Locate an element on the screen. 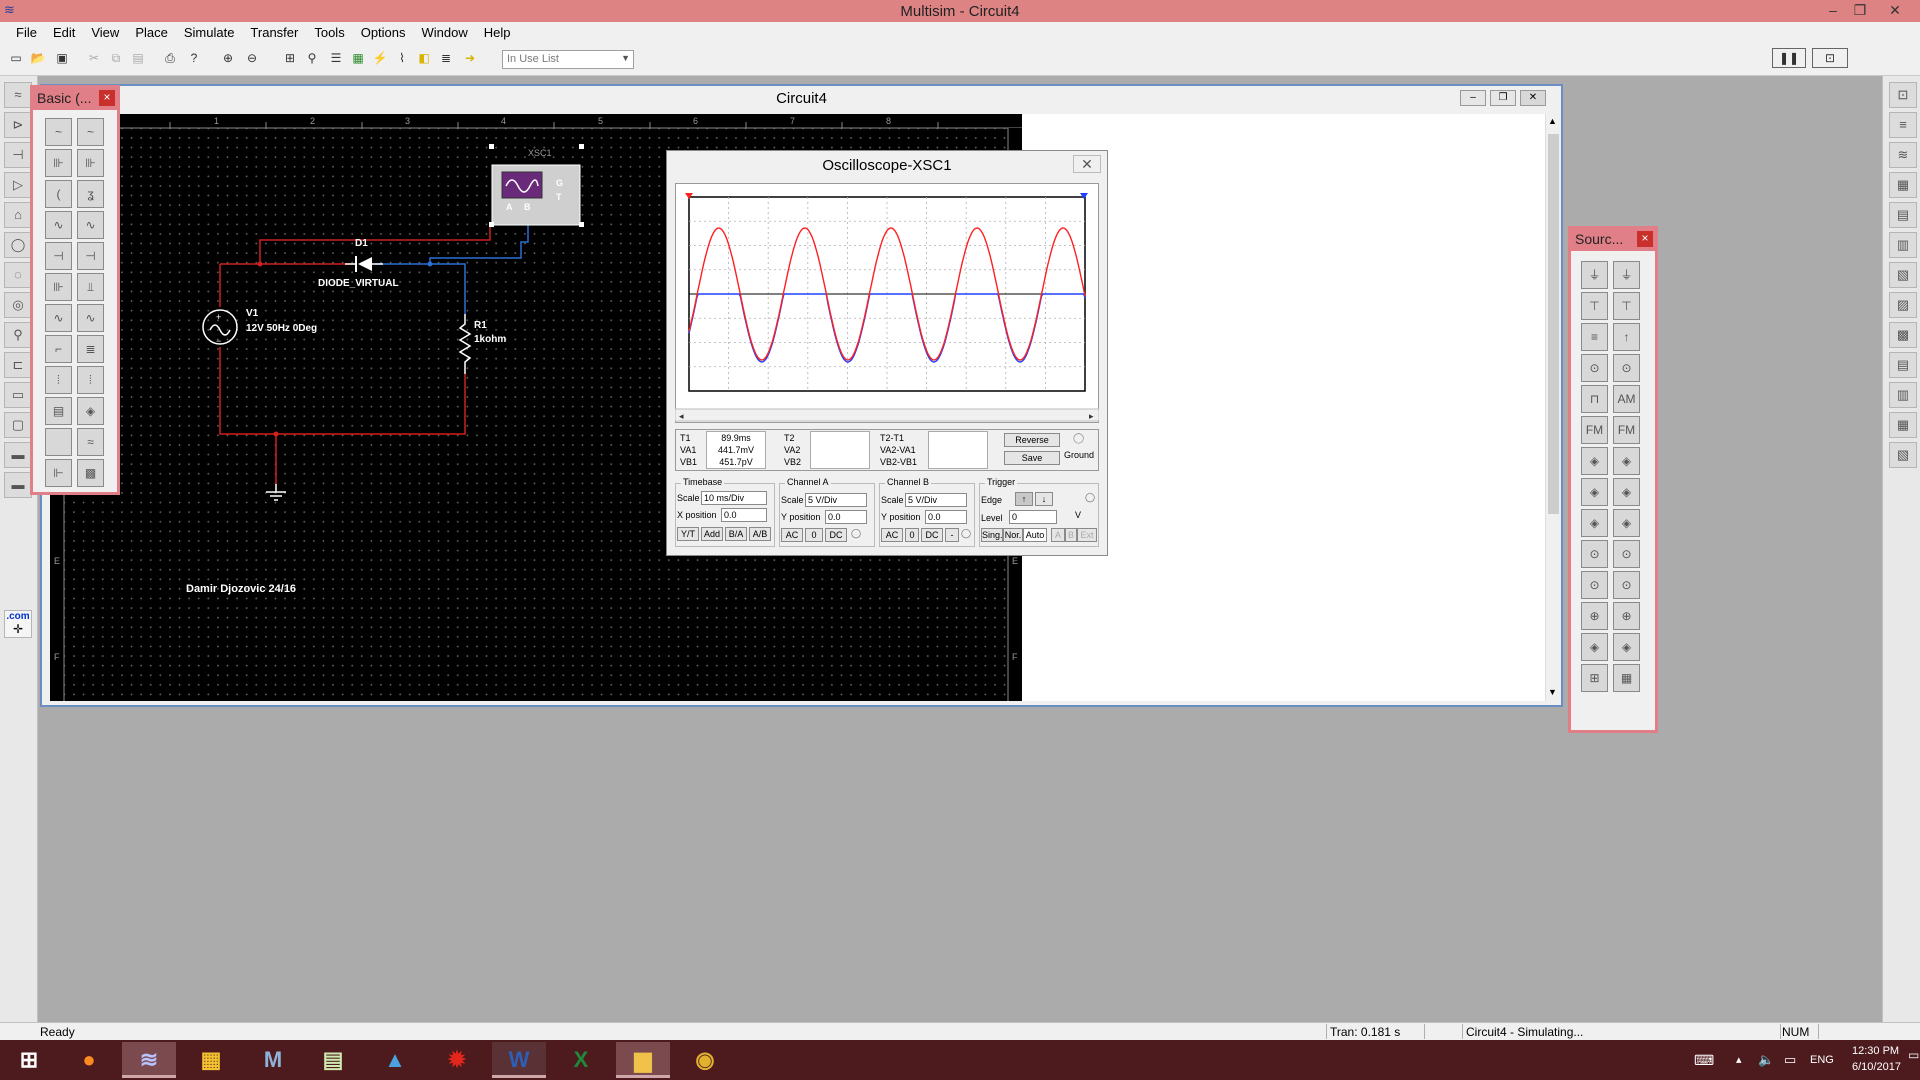 Image resolution: width=1920 pixels, height=1080 pixels. basic-inductor-virtual-icon: ∿ is located at coordinates (58, 225).